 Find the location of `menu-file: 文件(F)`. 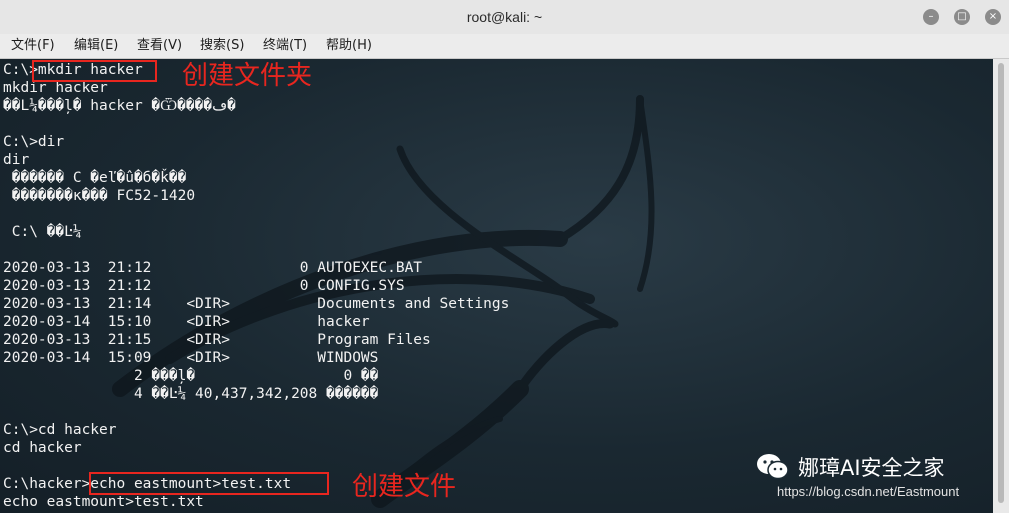

menu-file: 文件(F) is located at coordinates (33, 46).